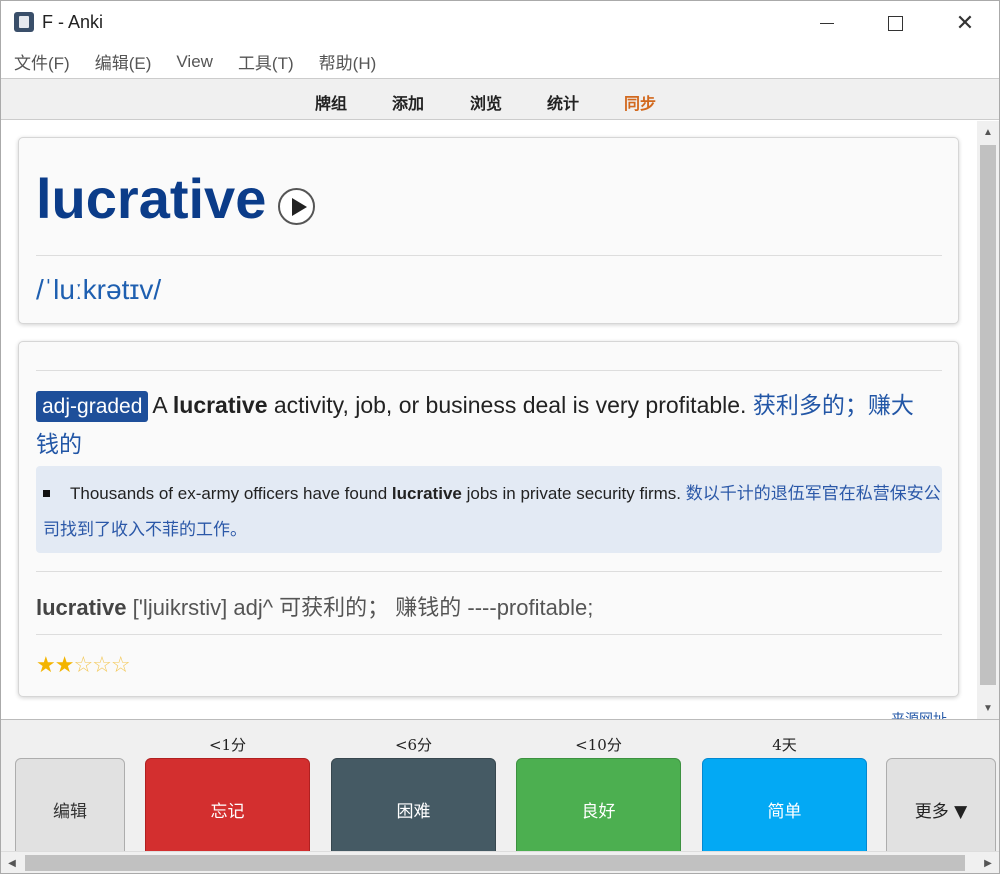 Image resolution: width=1000 pixels, height=874 pixels. What do you see at coordinates (500, 23) in the screenshot?
I see `title-bar: F - Anki ✕` at bounding box center [500, 23].